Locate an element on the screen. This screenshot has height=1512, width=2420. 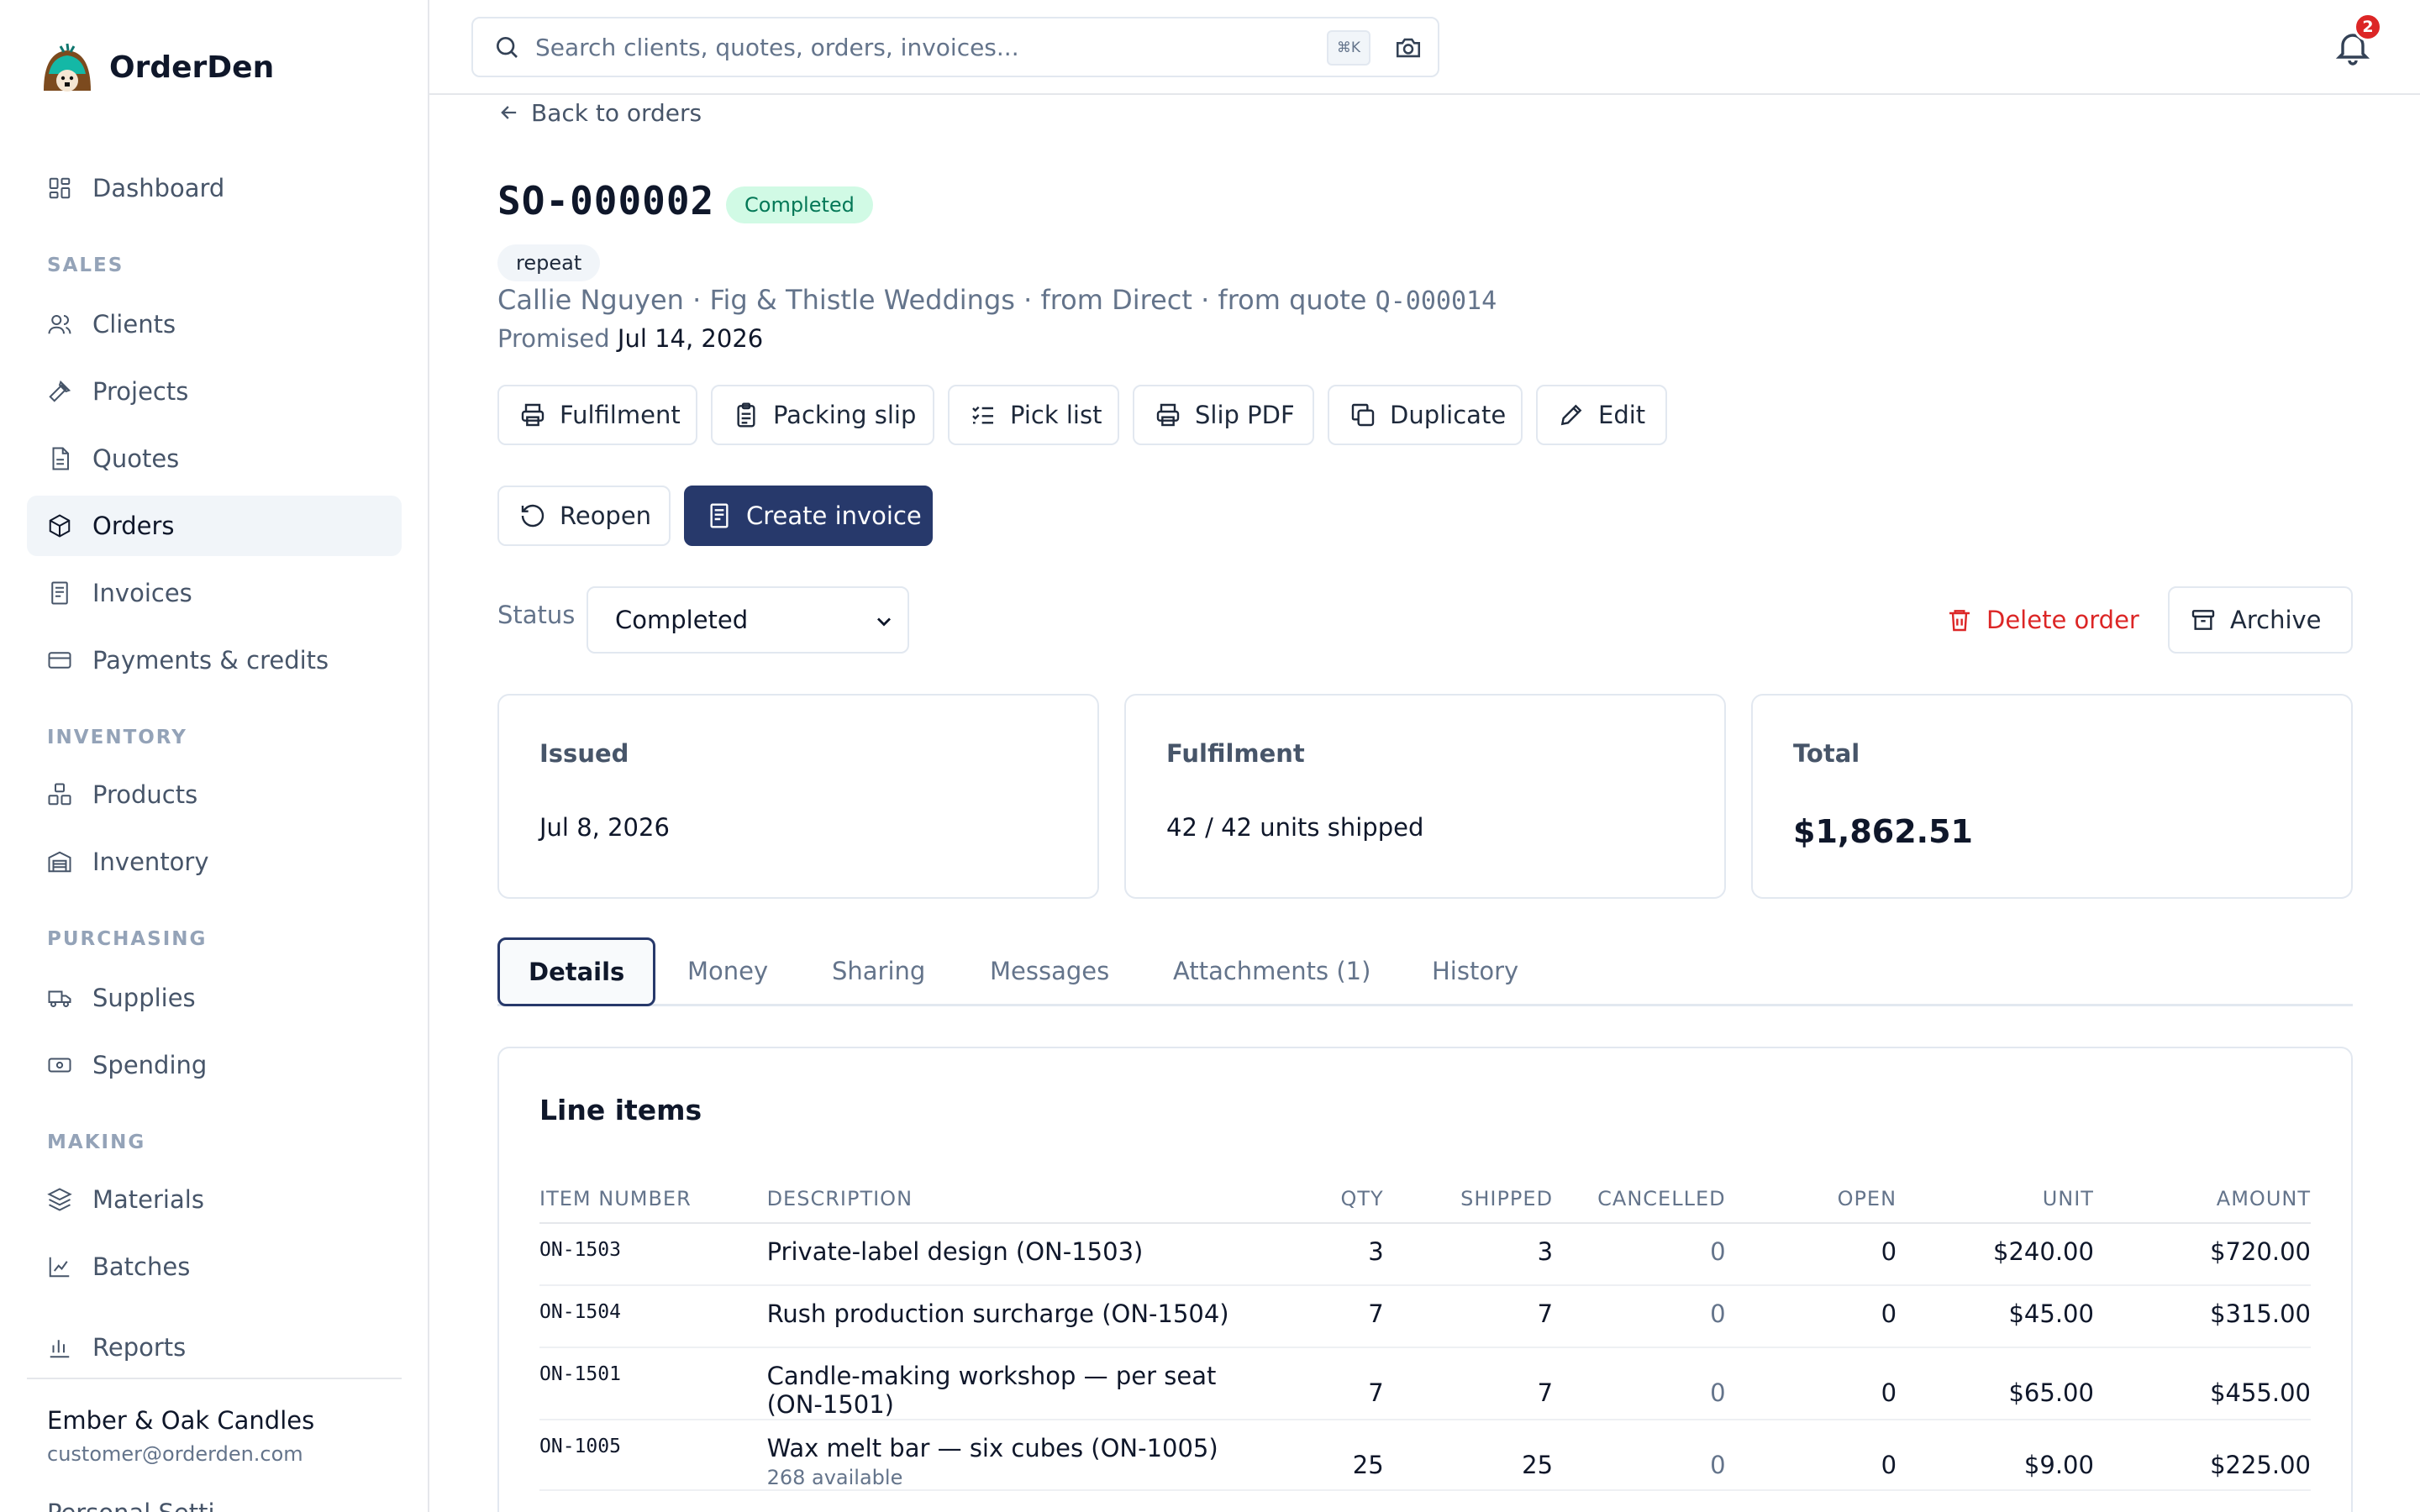
edit-button: Edit is located at coordinates (1601, 415).